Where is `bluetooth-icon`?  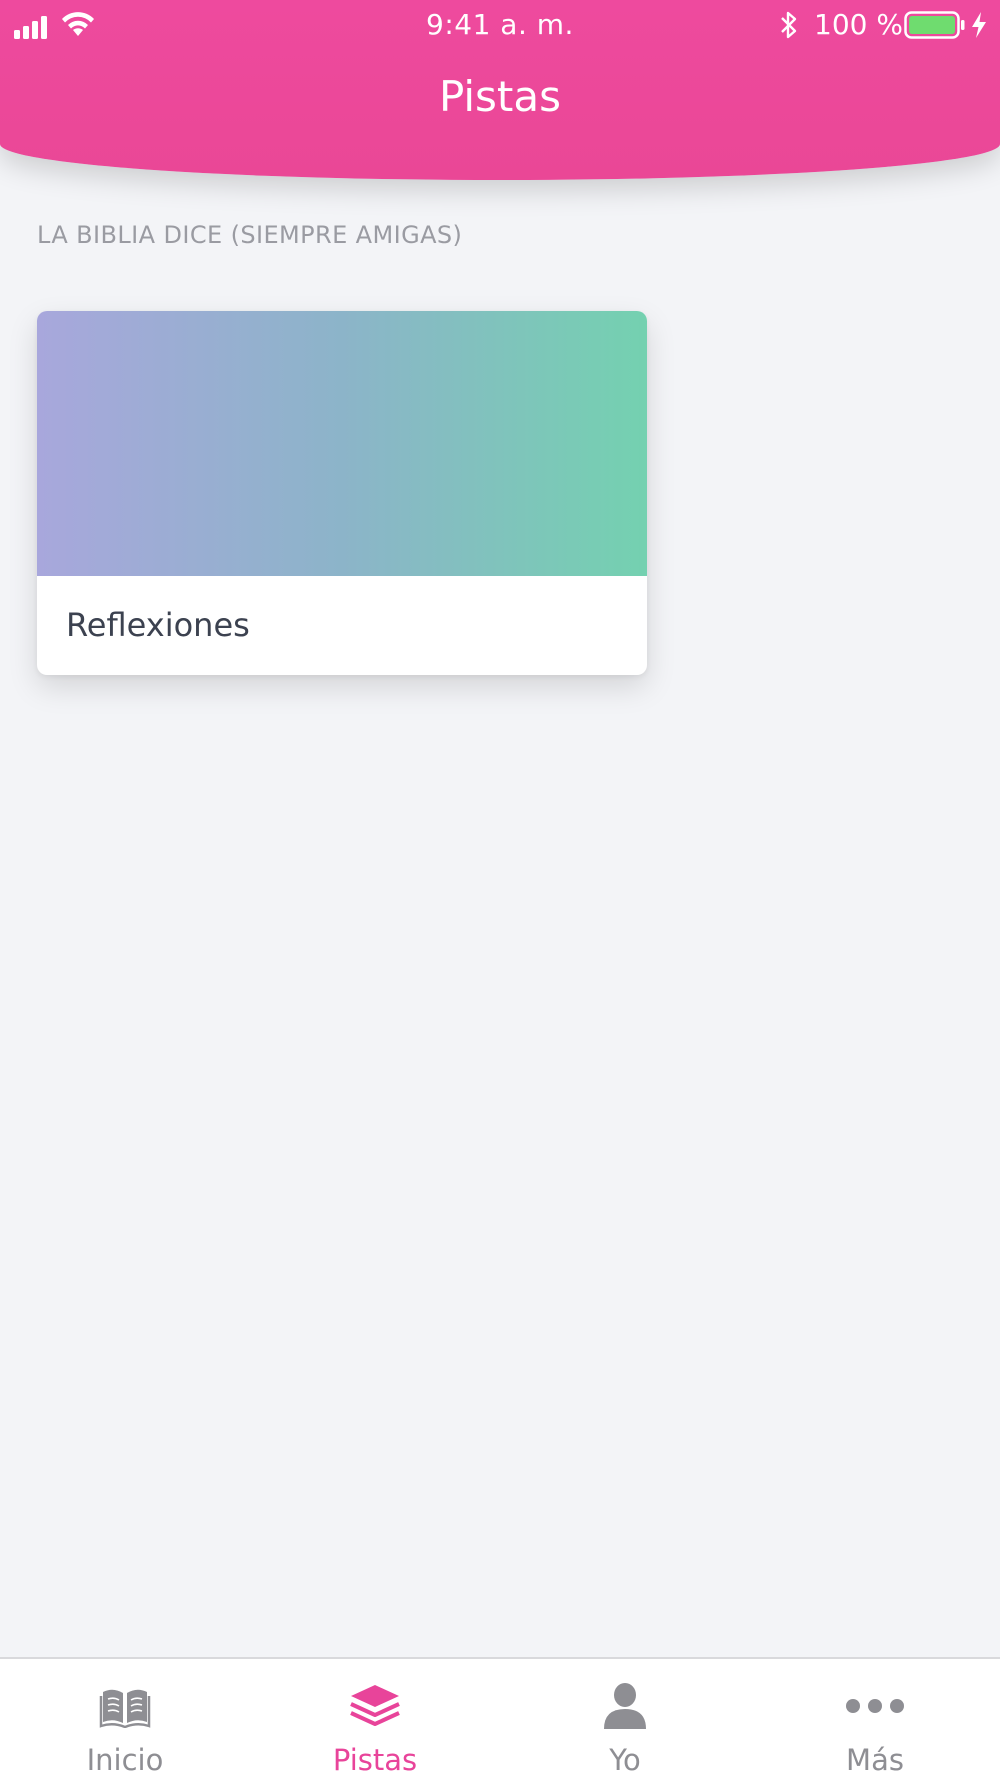
bluetooth-icon is located at coordinates (789, 28).